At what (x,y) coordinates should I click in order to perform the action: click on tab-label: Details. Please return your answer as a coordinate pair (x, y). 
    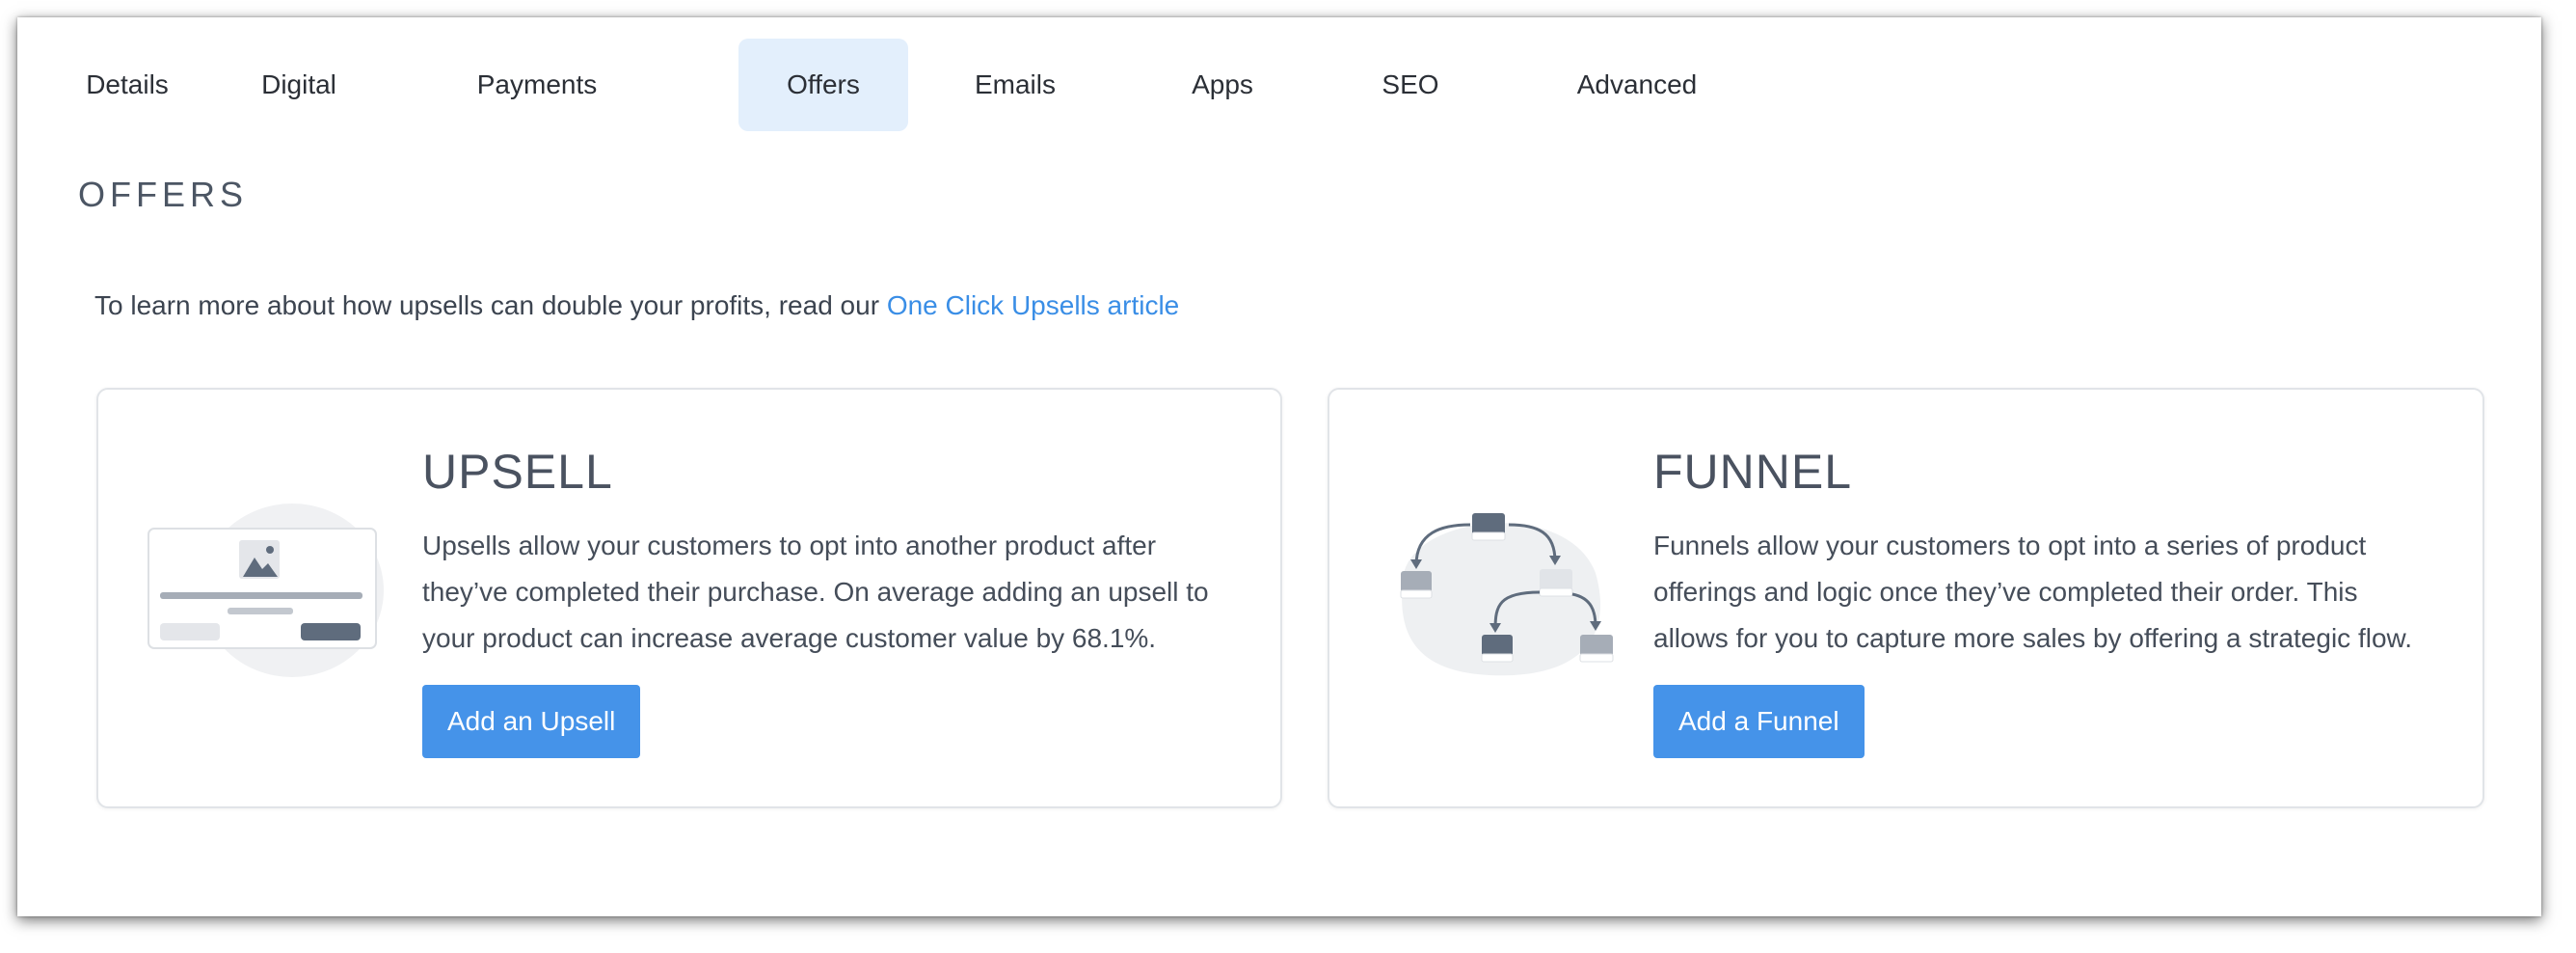
    Looking at the image, I should click on (128, 84).